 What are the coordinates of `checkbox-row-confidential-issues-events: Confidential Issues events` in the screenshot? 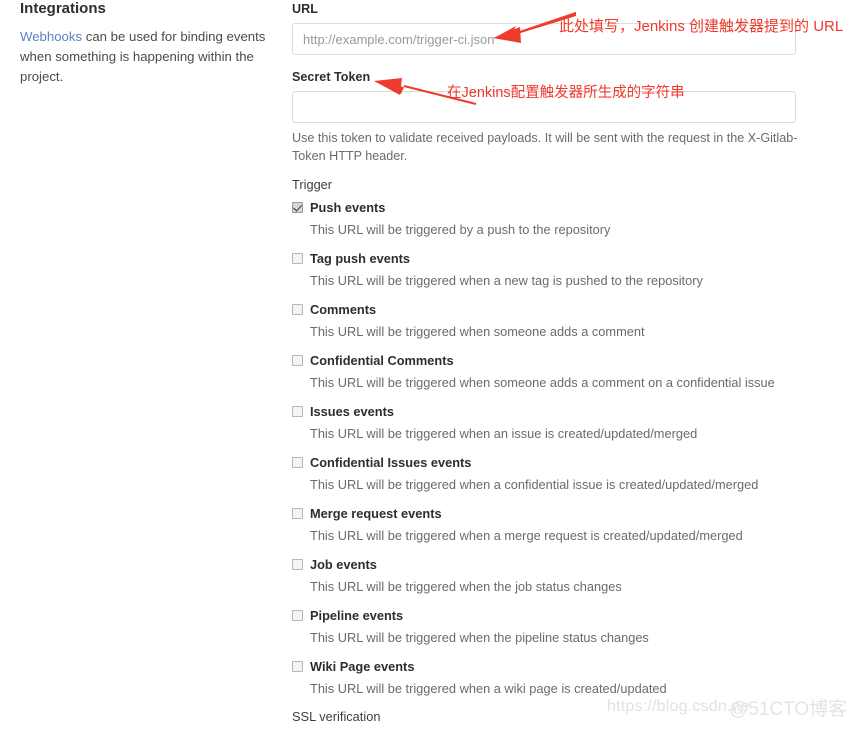 It's located at (544, 463).